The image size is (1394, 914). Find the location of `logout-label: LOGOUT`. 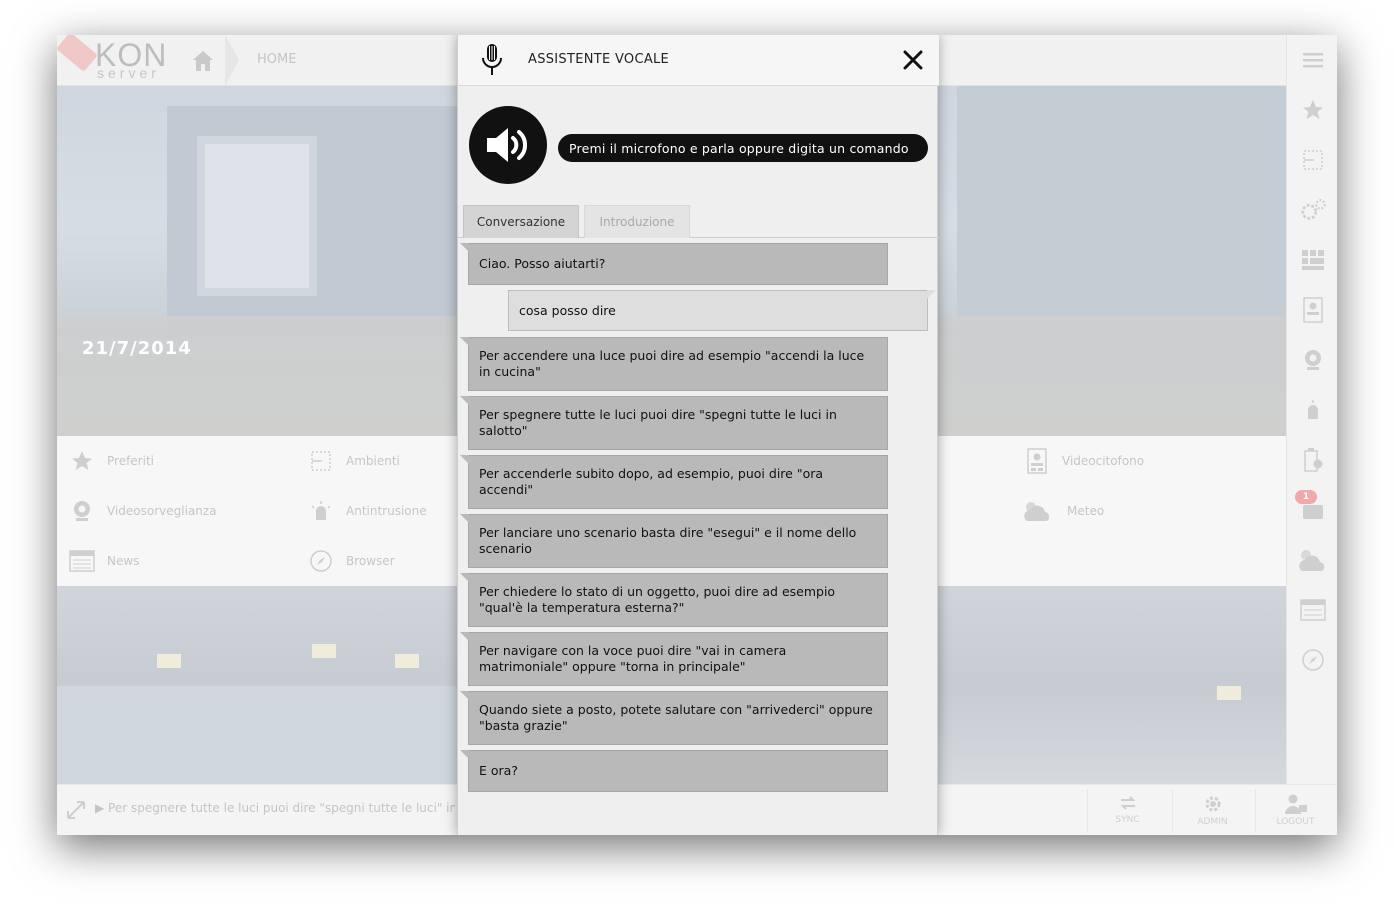

logout-label: LOGOUT is located at coordinates (1295, 822).